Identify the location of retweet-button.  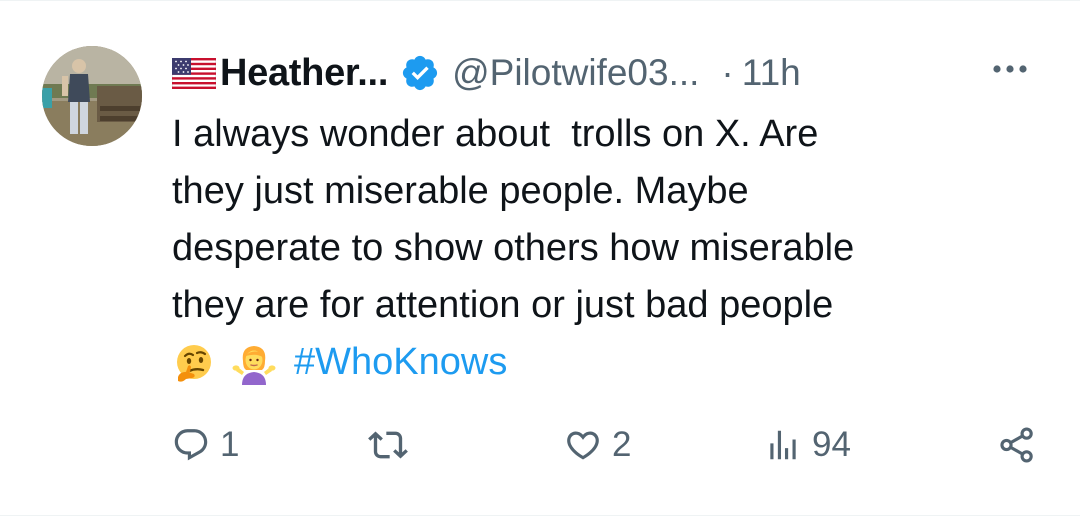
(393, 445).